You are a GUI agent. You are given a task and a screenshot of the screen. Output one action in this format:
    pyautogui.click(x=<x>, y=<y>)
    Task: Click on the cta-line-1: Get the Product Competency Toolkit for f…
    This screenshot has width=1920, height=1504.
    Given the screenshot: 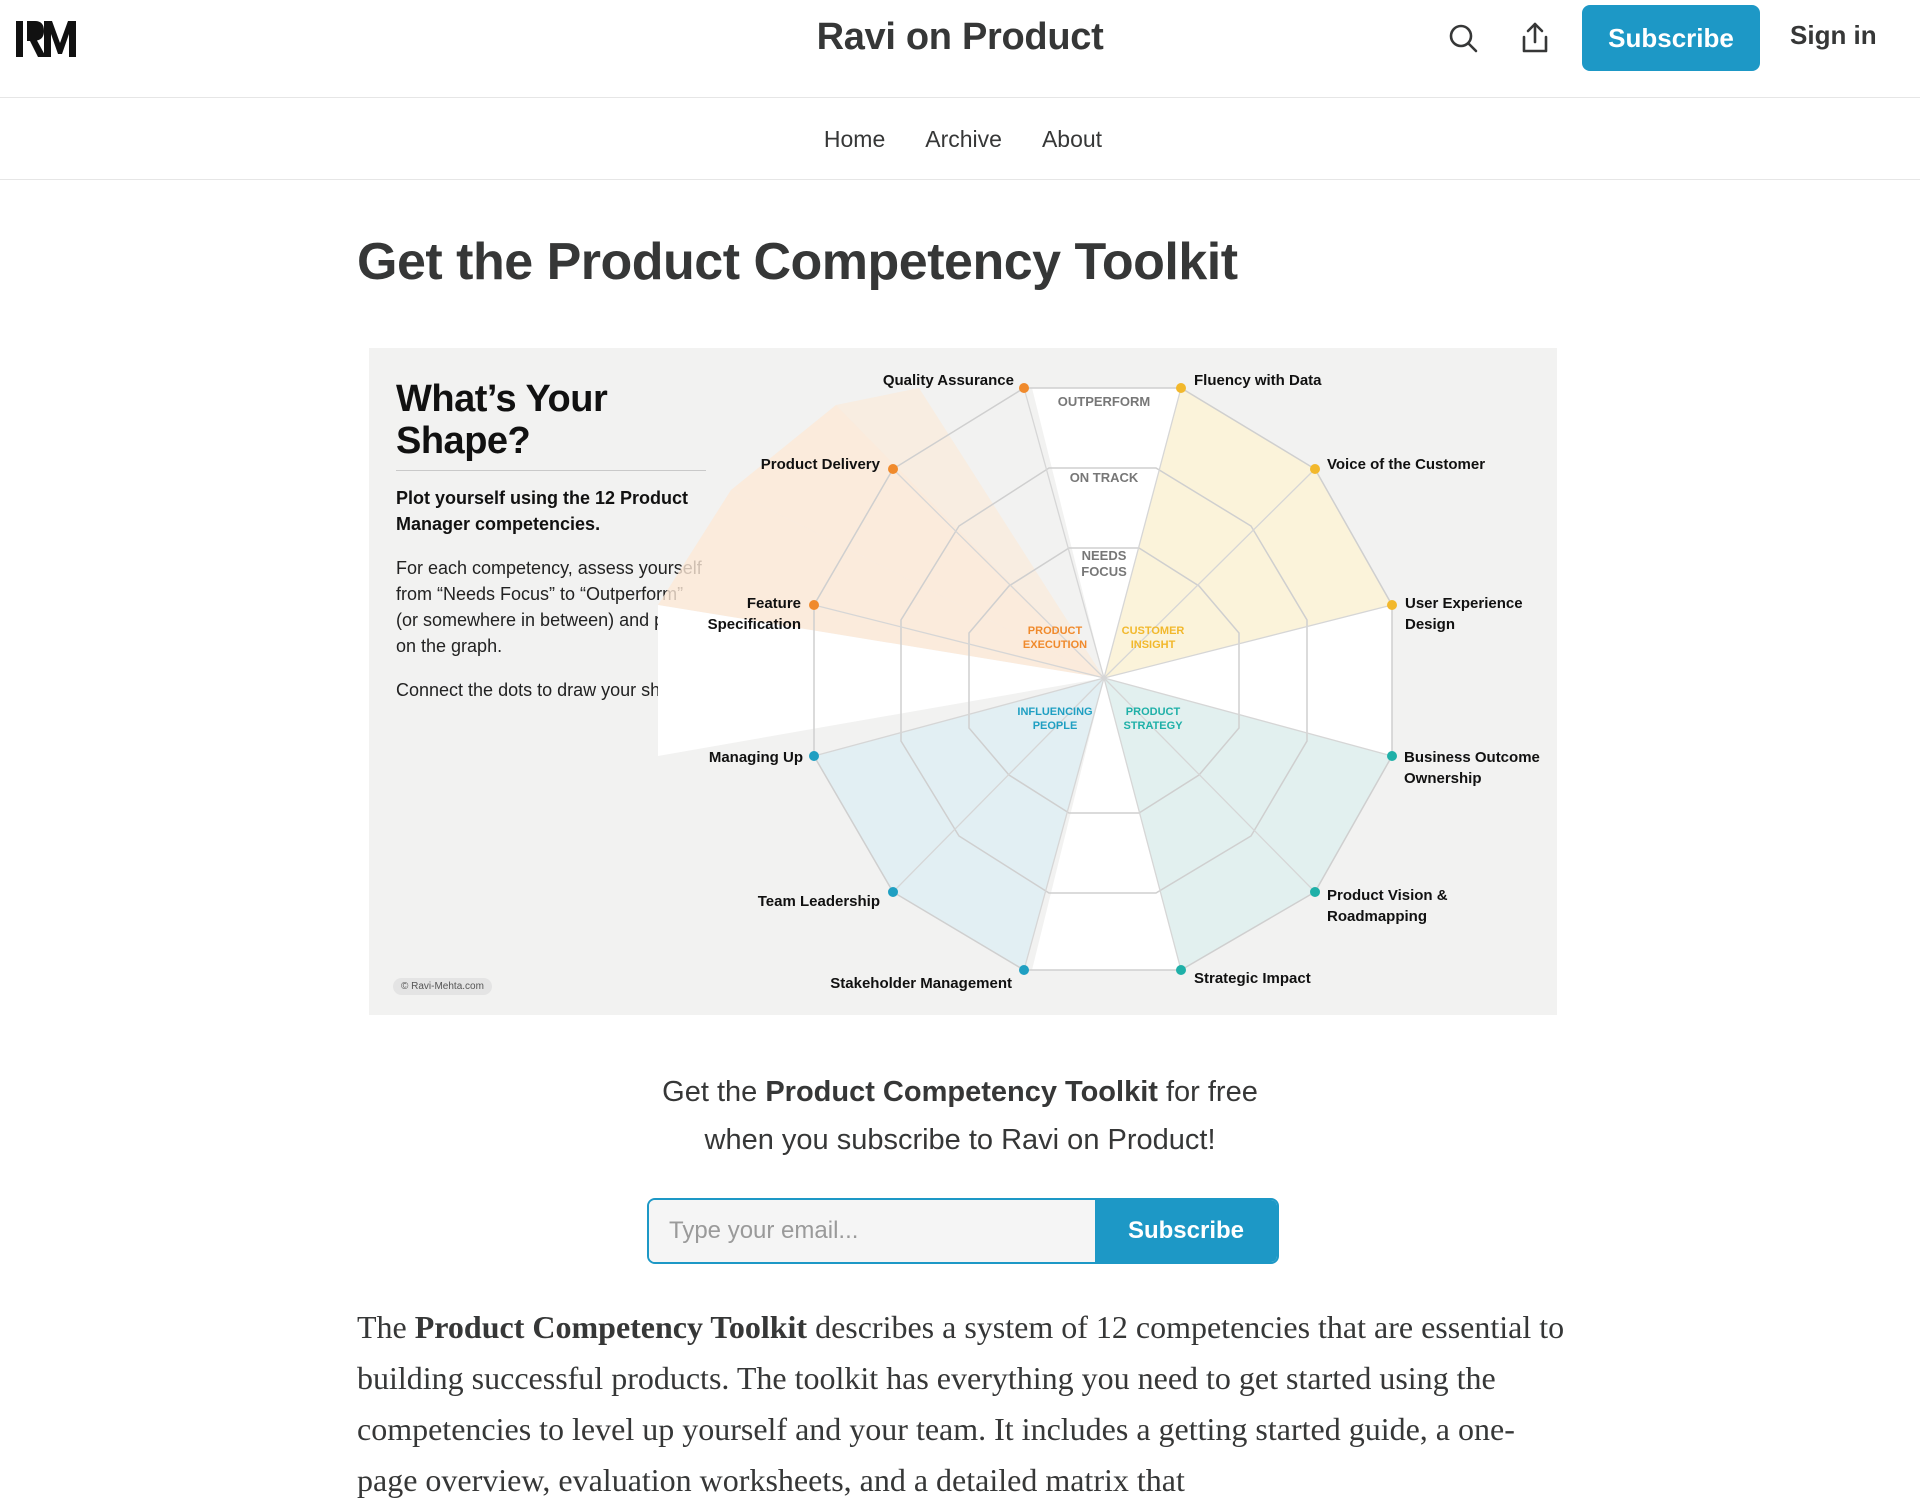 What is the action you would take?
    pyautogui.click(x=960, y=1092)
    